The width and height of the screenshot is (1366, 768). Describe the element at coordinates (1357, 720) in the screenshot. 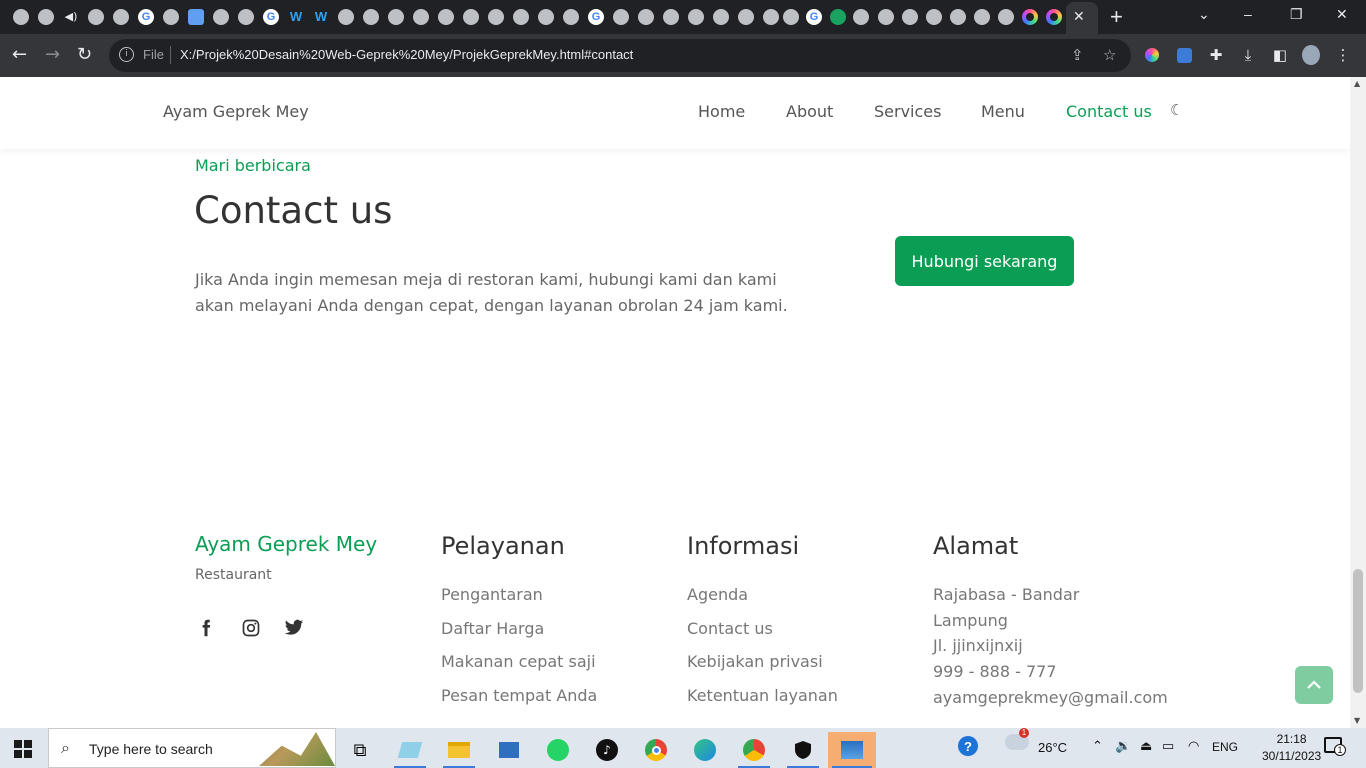

I see `scroll-down-icon: ▼` at that location.